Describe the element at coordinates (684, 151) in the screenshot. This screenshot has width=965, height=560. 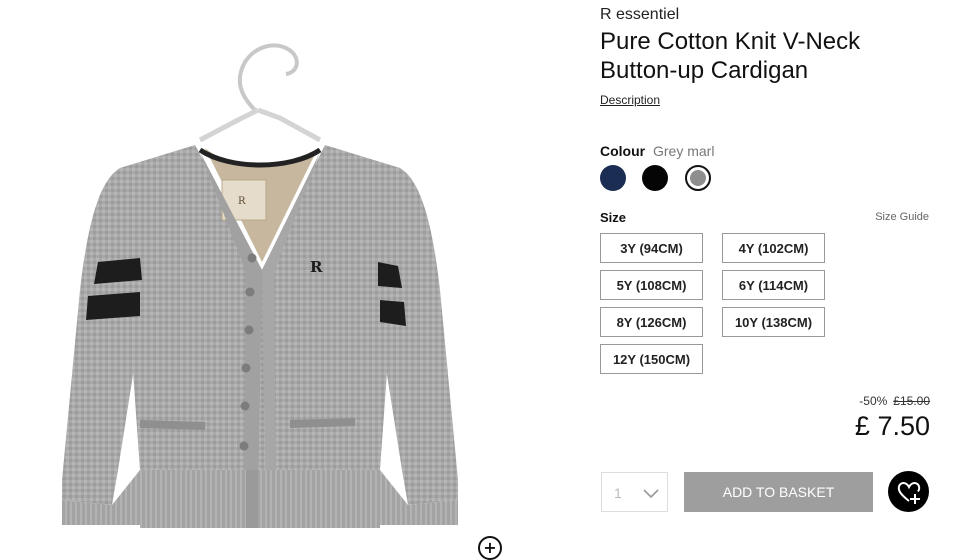
I see `selected-colour: Grey marl` at that location.